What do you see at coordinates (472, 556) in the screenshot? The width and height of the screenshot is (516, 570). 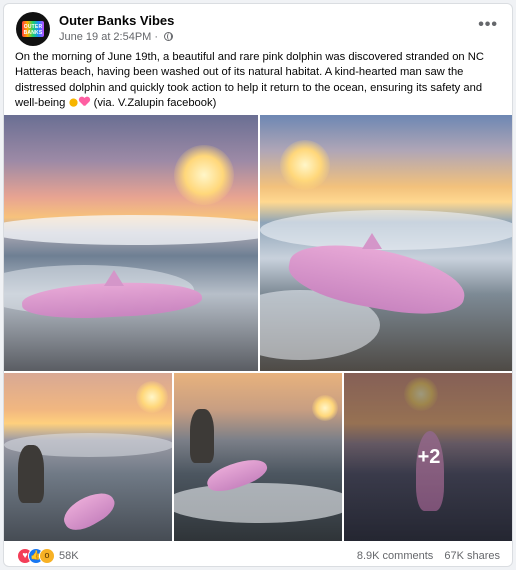 I see `shares-count: 67K shares` at bounding box center [472, 556].